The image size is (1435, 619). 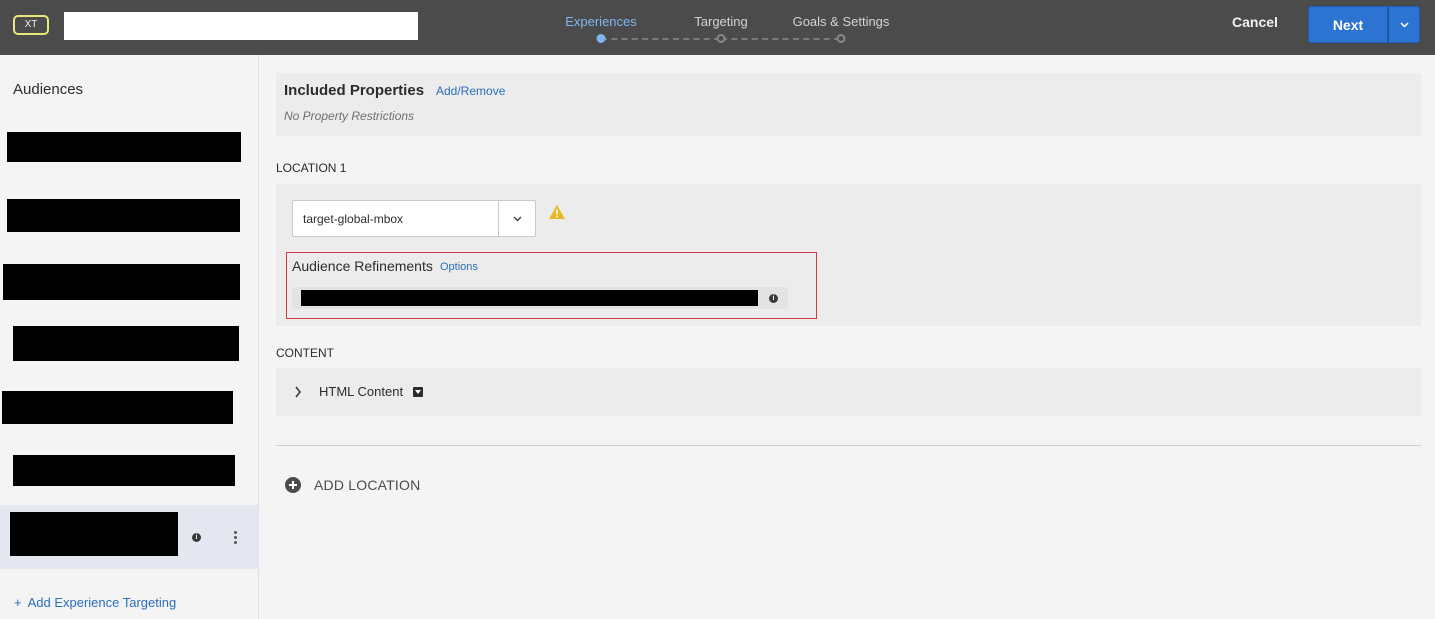 I want to click on audience-refinements-box: Audience Refinements Options i, so click(x=551, y=285).